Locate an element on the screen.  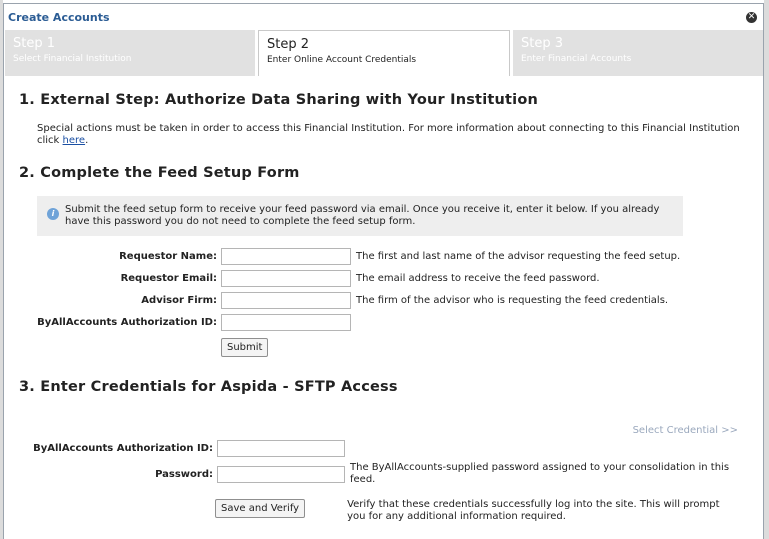
feed-authorization-id-label: ByAllAccounts Authorization ID: is located at coordinates (127, 322).